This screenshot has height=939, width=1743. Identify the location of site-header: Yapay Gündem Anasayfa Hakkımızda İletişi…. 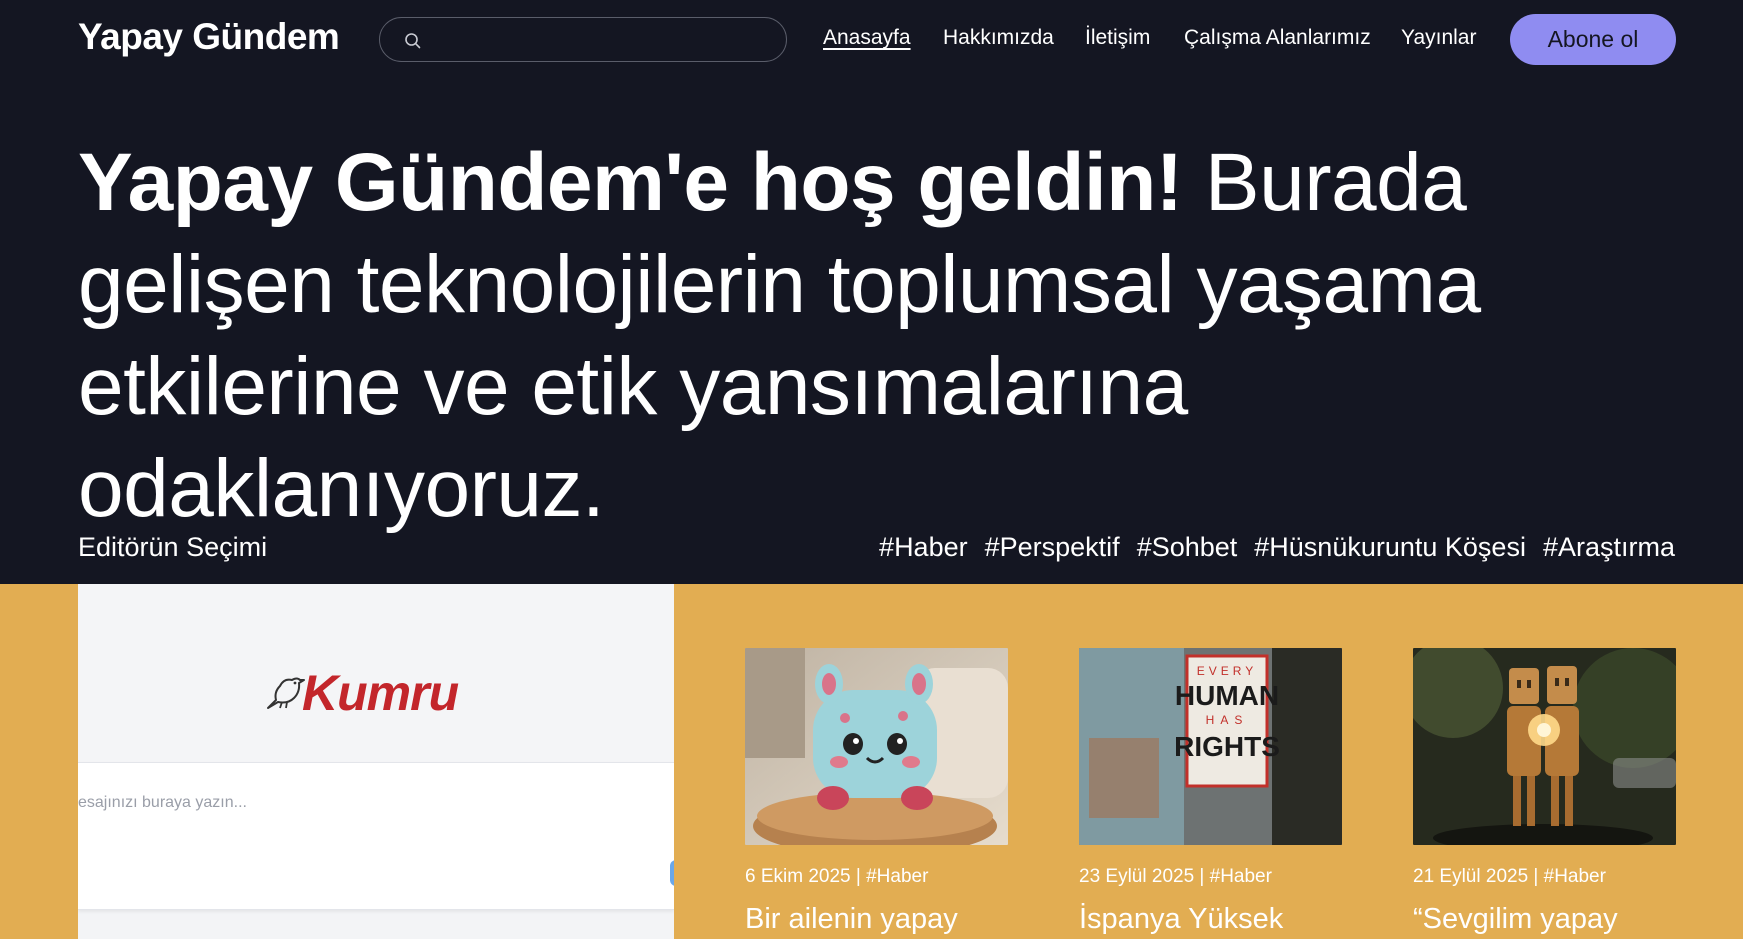
(871, 40).